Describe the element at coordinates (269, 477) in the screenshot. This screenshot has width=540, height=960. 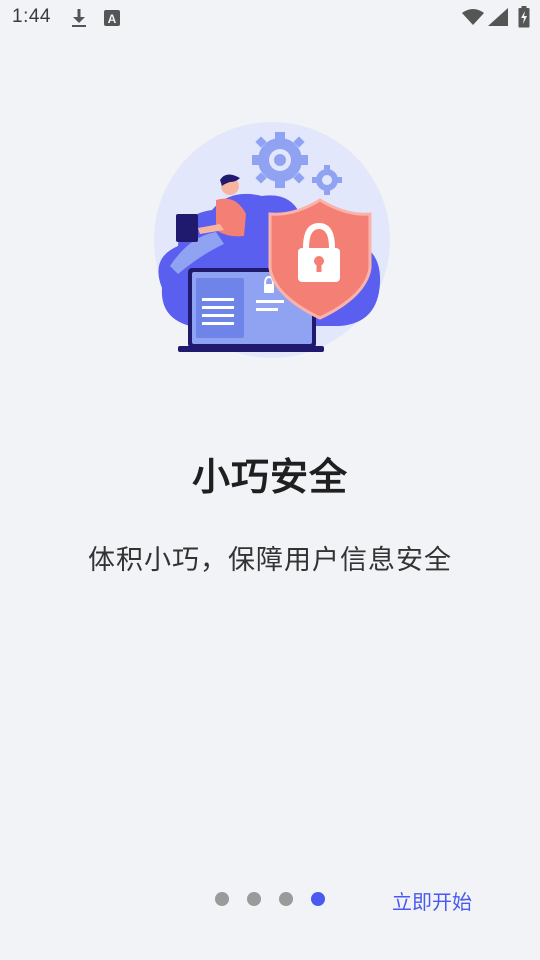
I see `page-title: 小巧安全` at that location.